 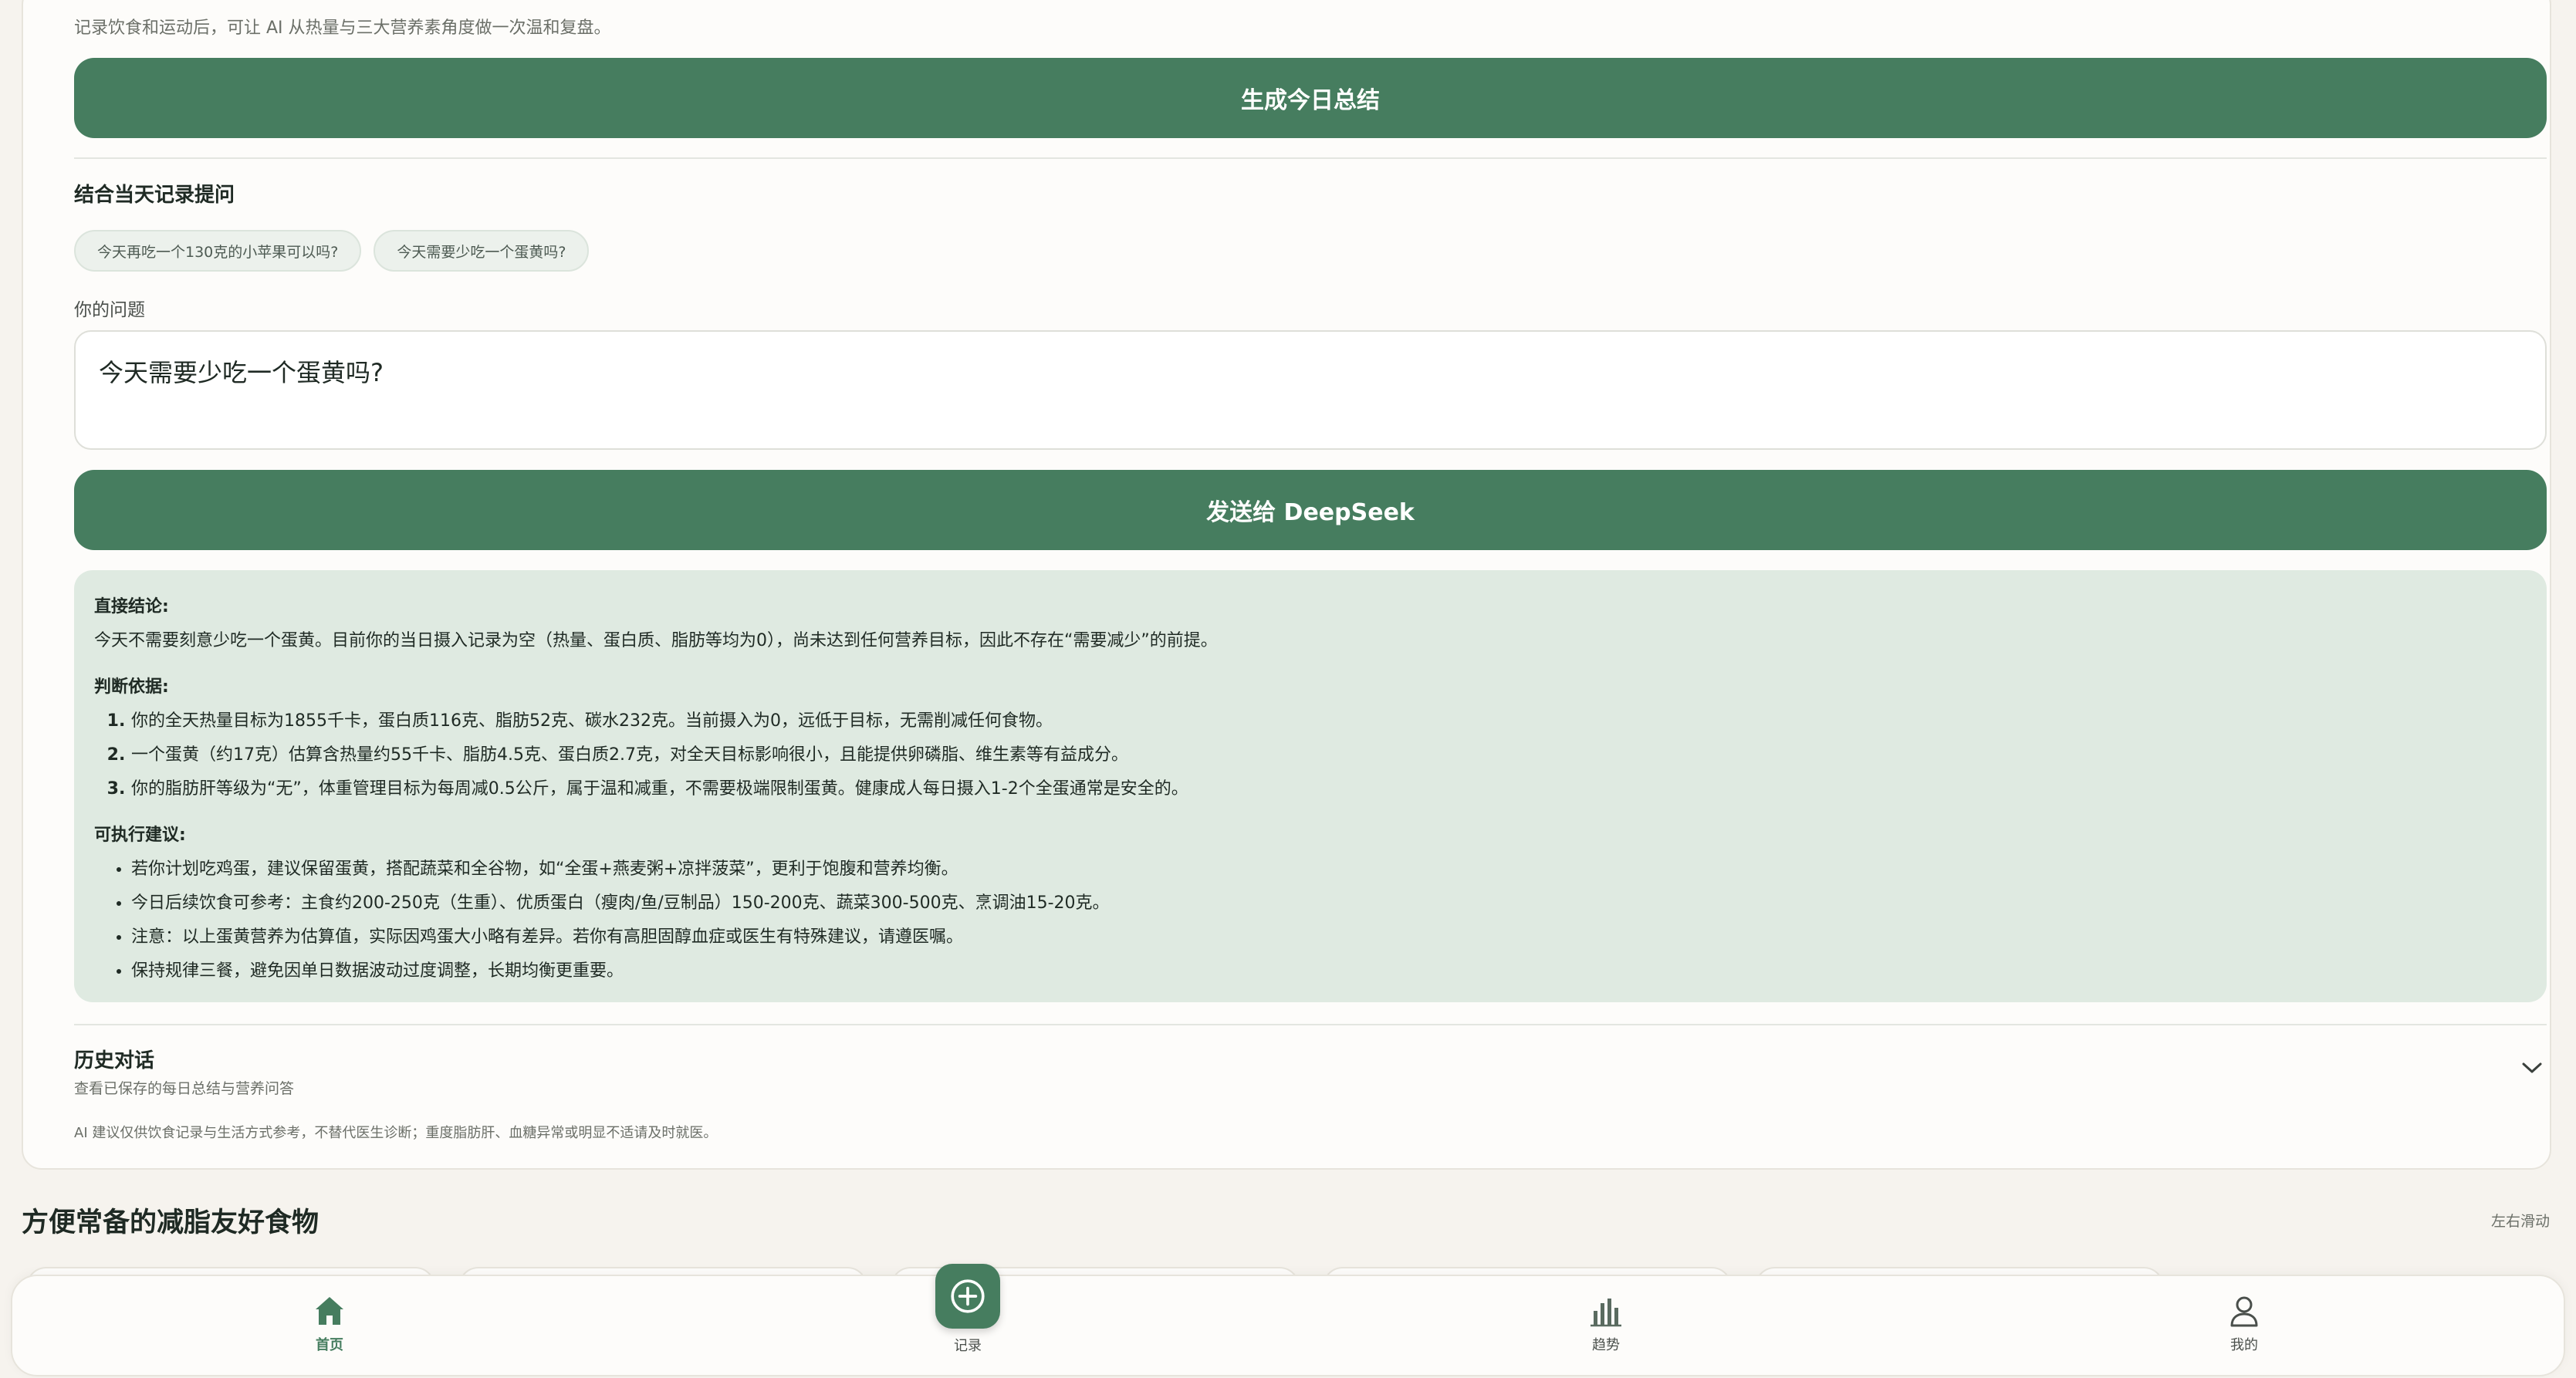 I want to click on advice-item: 保持规律三餐，避免因单日数据波动过度调整，长期均衡更重要。, so click(x=1329, y=971).